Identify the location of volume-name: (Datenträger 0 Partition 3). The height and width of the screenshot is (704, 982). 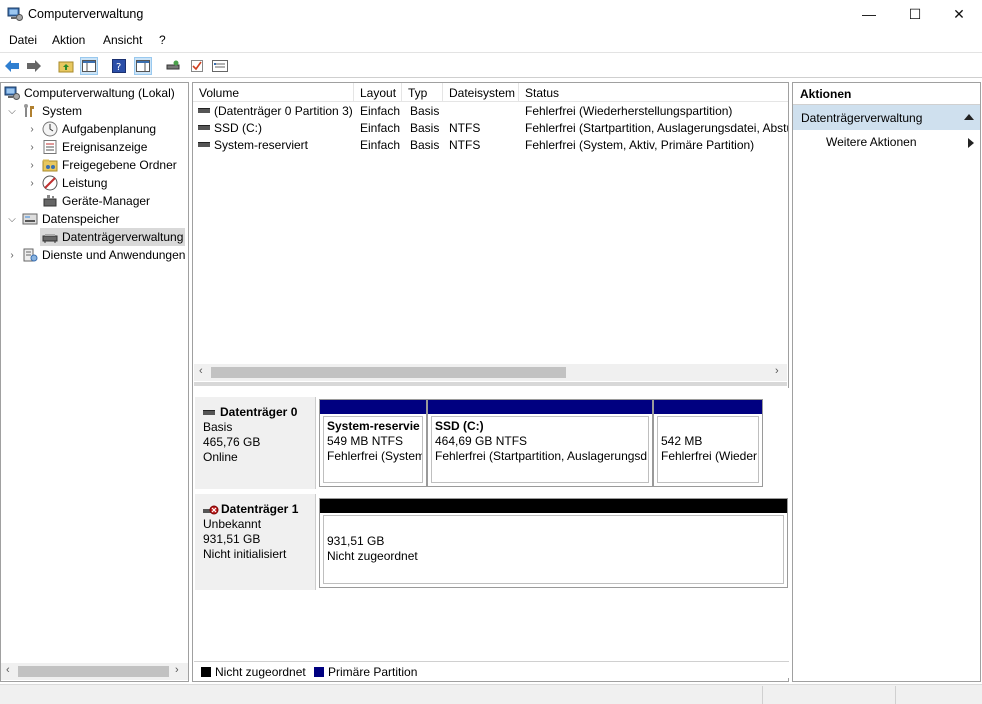
(283, 111).